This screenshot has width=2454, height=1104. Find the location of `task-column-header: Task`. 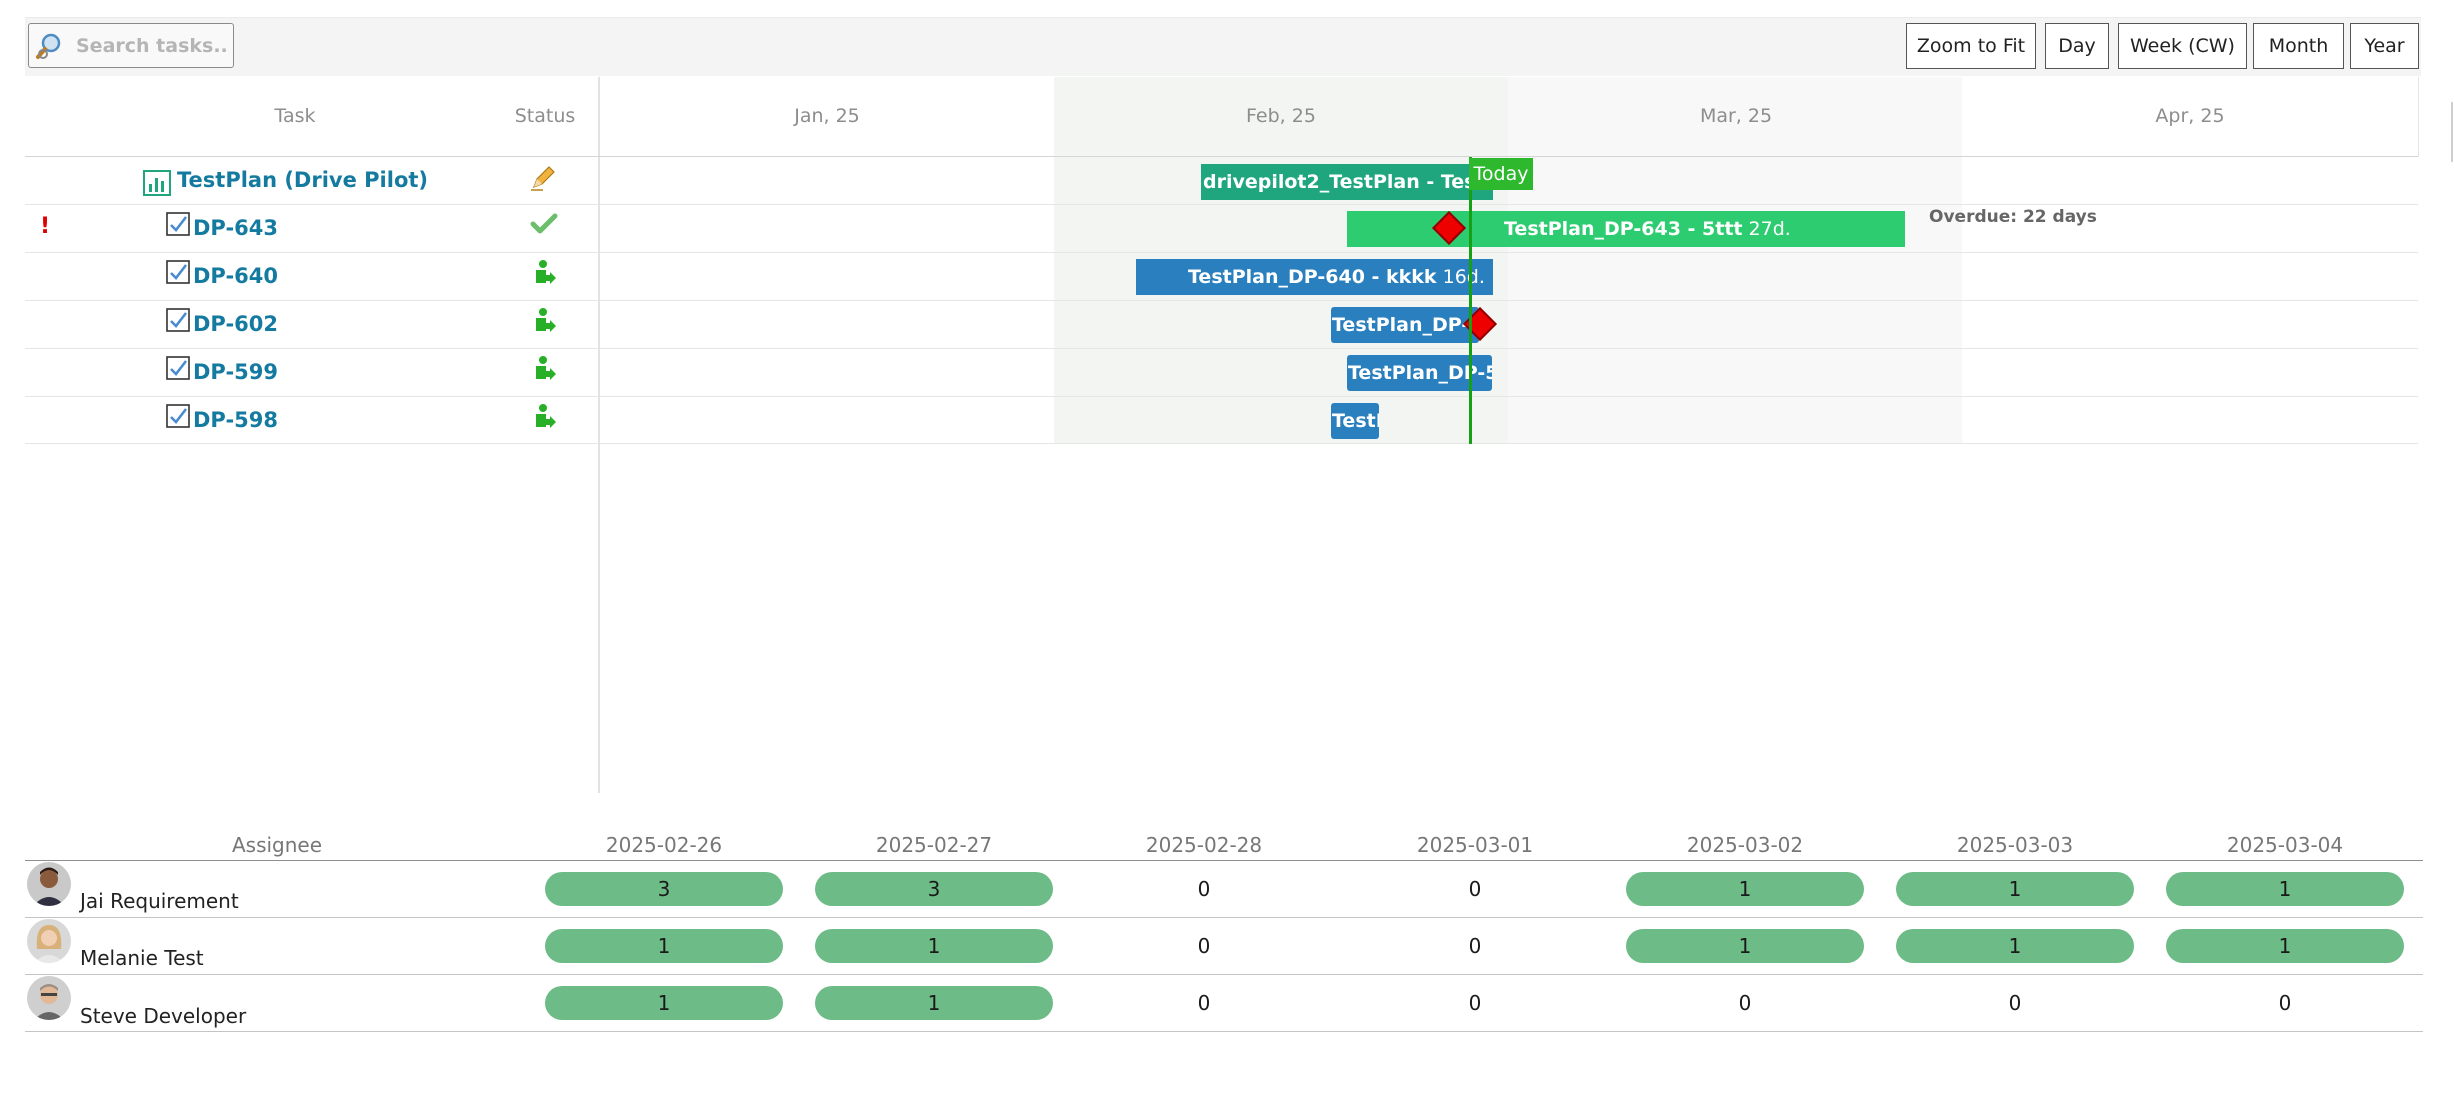

task-column-header: Task is located at coordinates (295, 116).